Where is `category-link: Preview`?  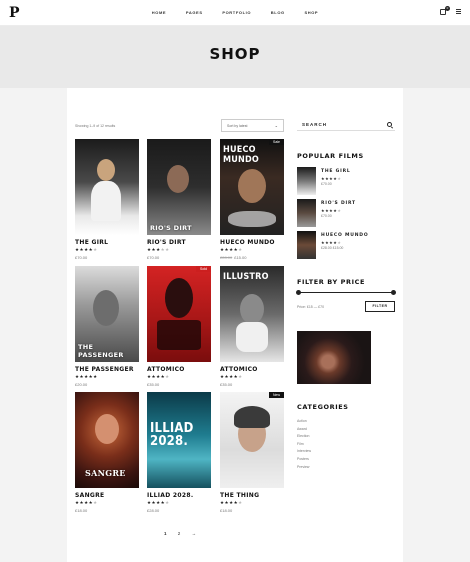 category-link: Preview is located at coordinates (304, 468).